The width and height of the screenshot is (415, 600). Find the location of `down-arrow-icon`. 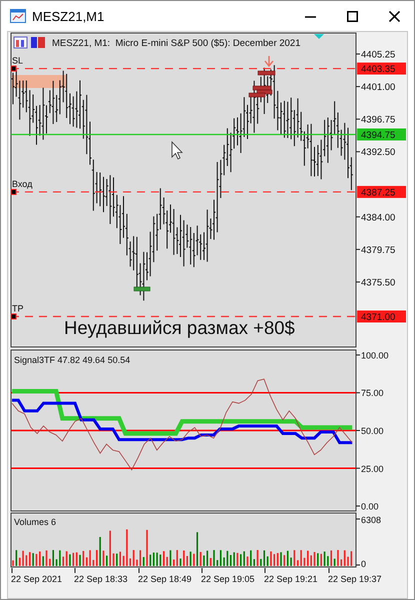

down-arrow-icon is located at coordinates (269, 61).